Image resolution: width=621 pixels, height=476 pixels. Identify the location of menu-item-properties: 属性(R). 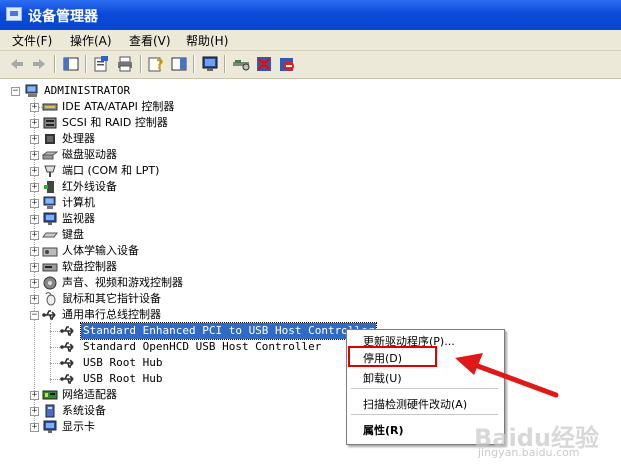
(383, 430).